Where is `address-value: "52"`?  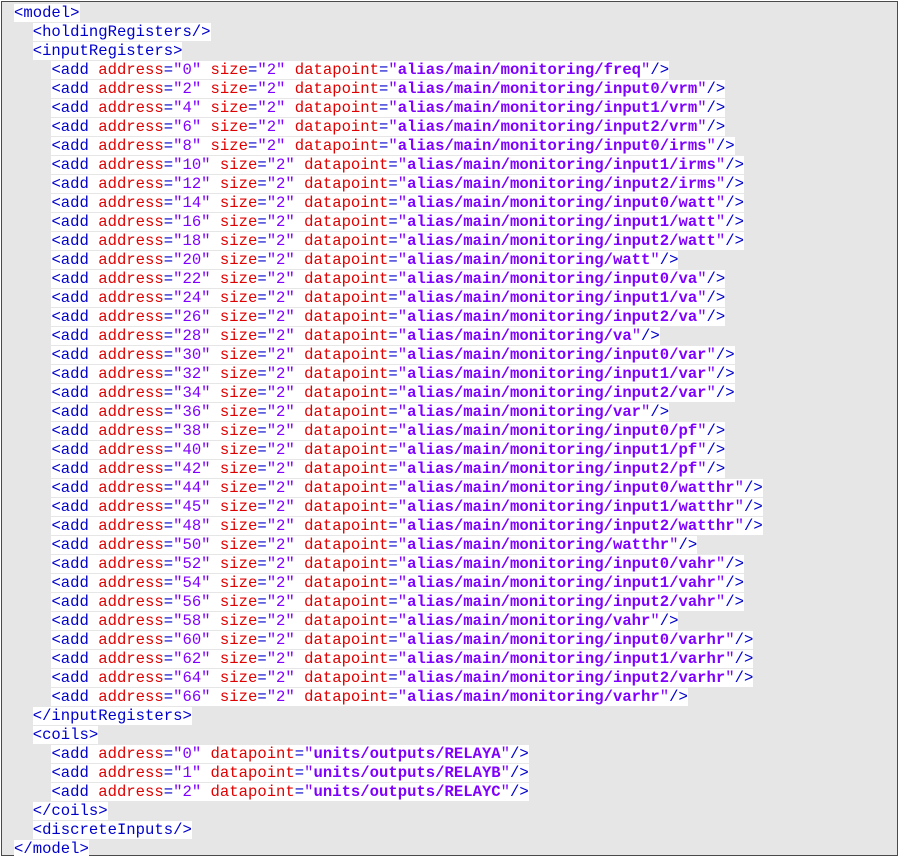
address-value: "52" is located at coordinates (192, 564).